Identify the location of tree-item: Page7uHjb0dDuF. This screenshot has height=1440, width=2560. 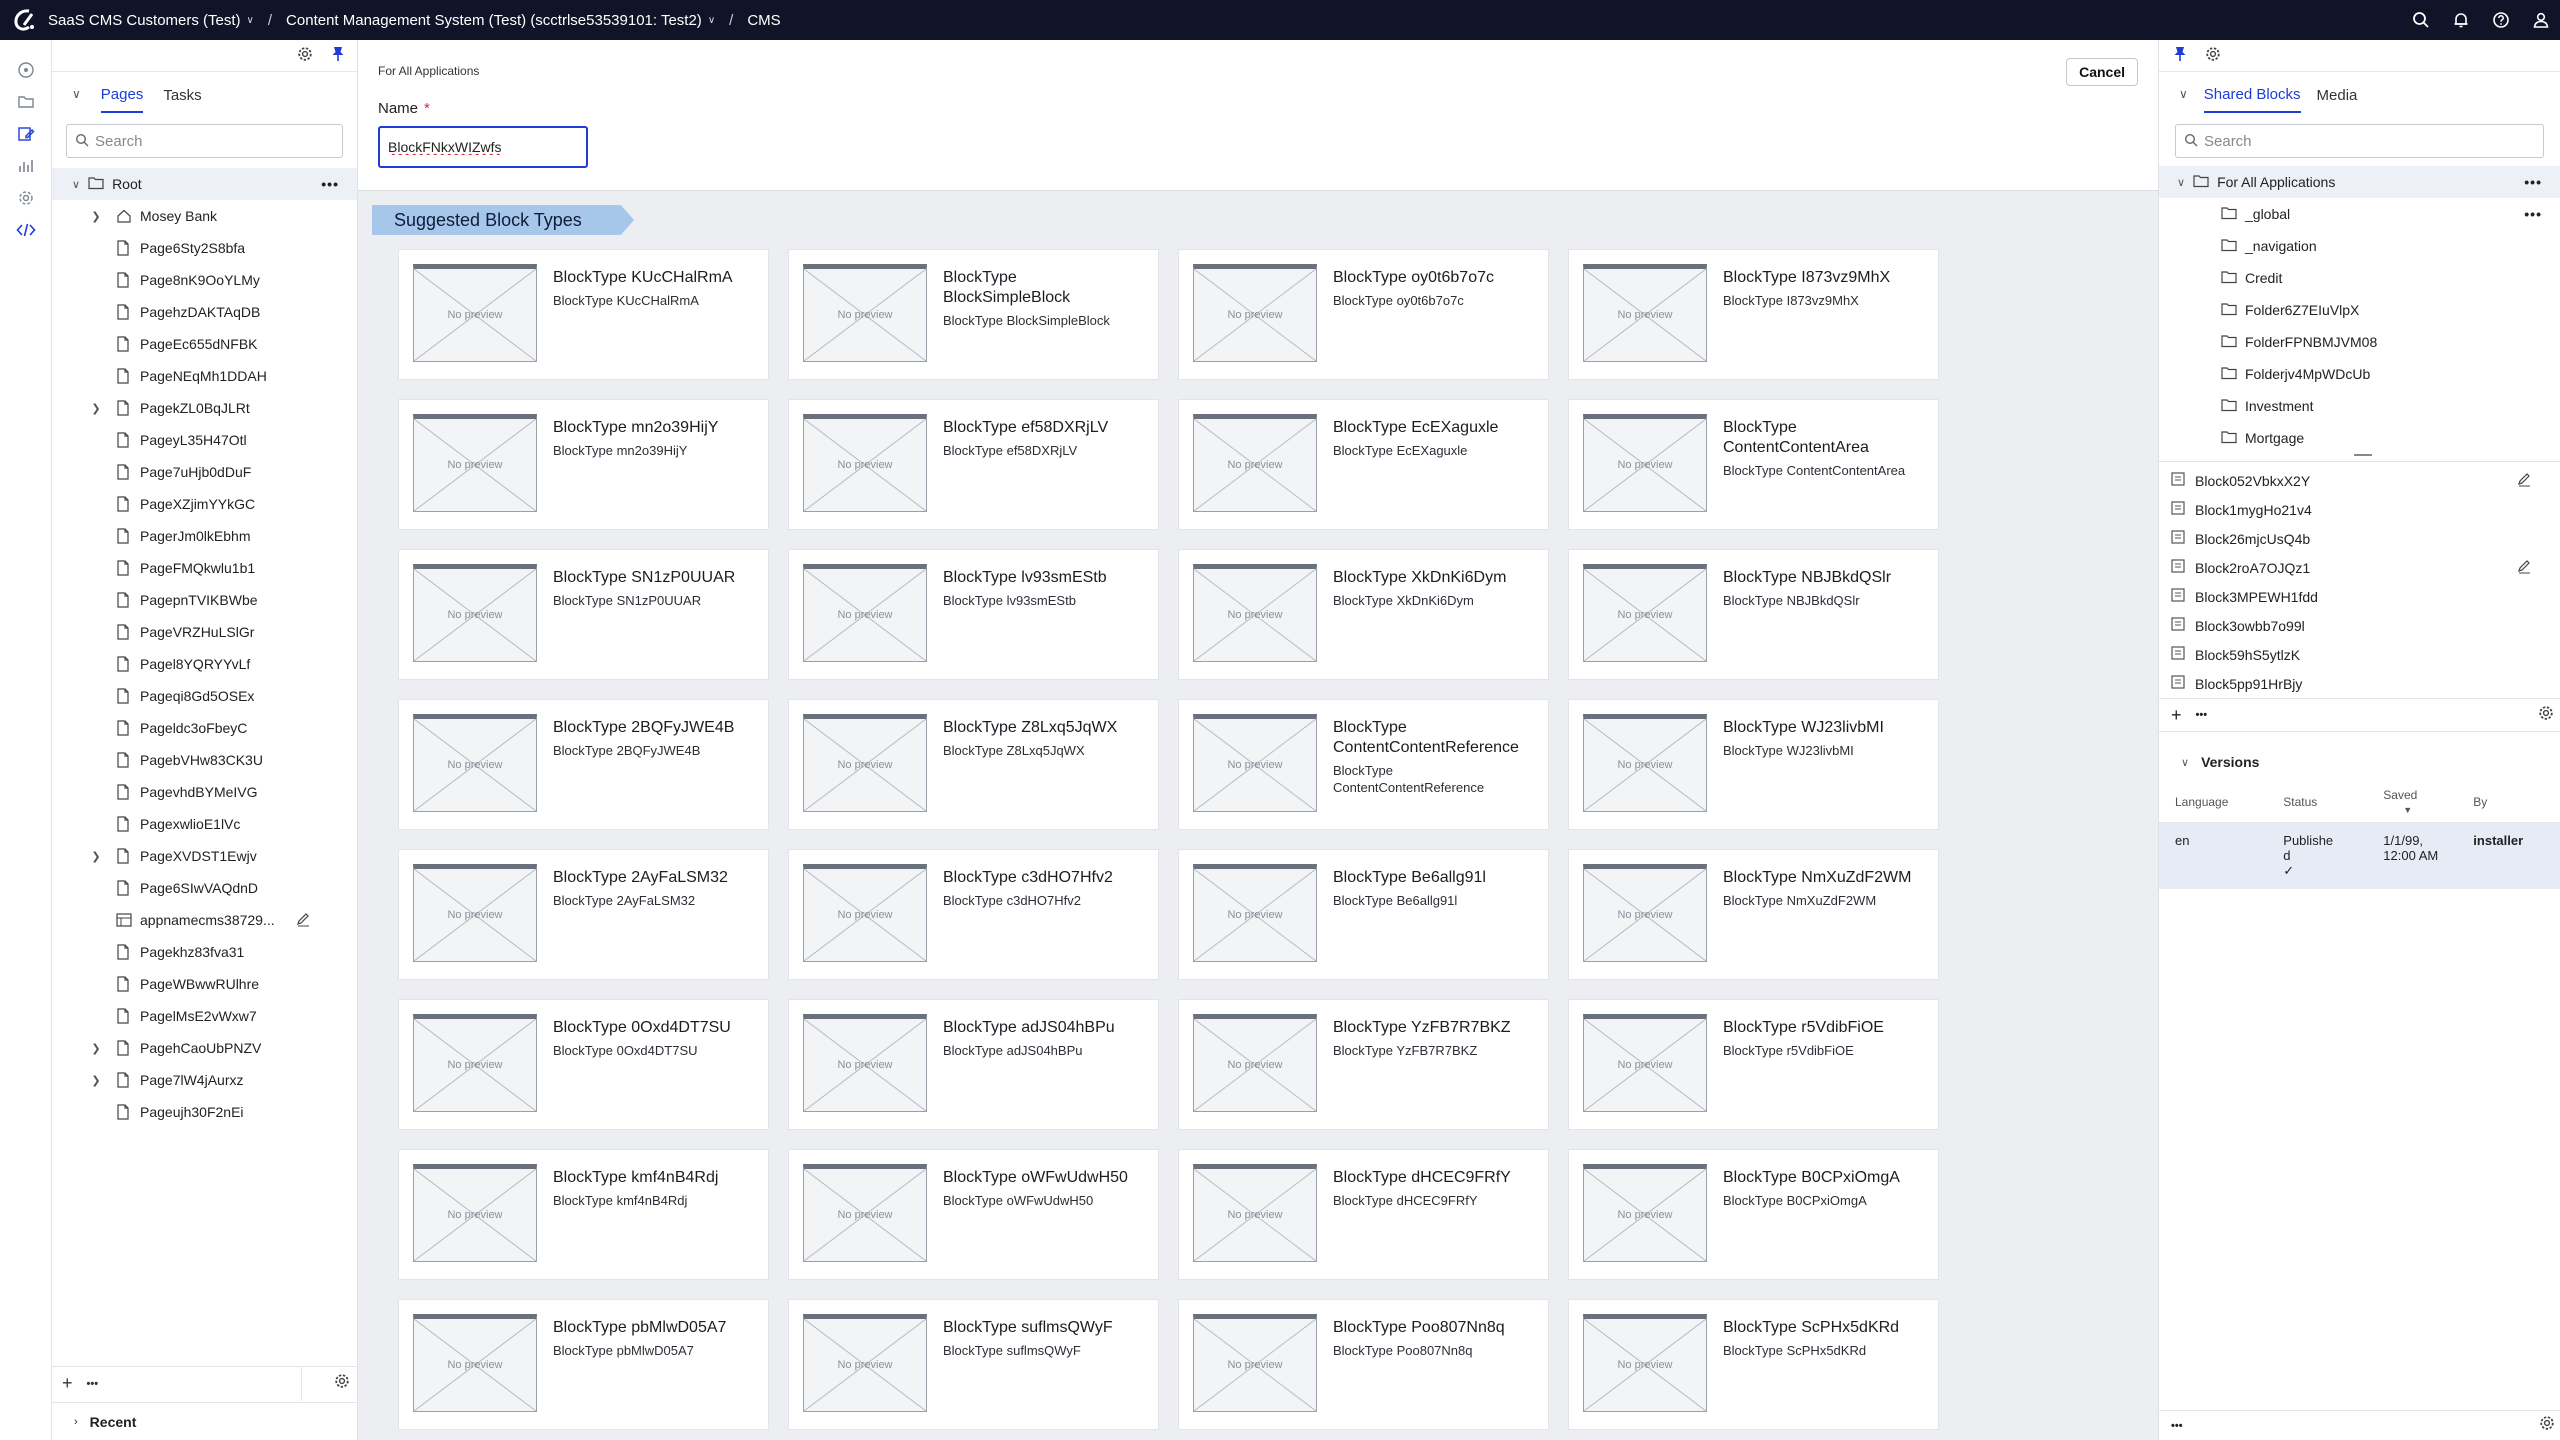
(204, 472).